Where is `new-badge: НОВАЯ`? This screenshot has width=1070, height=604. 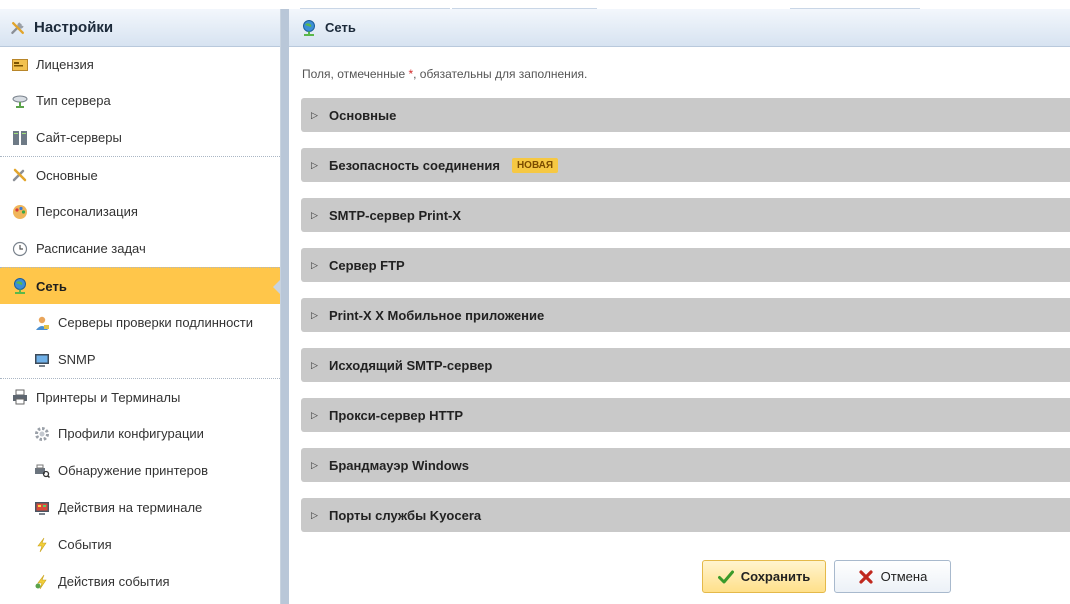 new-badge: НОВАЯ is located at coordinates (535, 165).